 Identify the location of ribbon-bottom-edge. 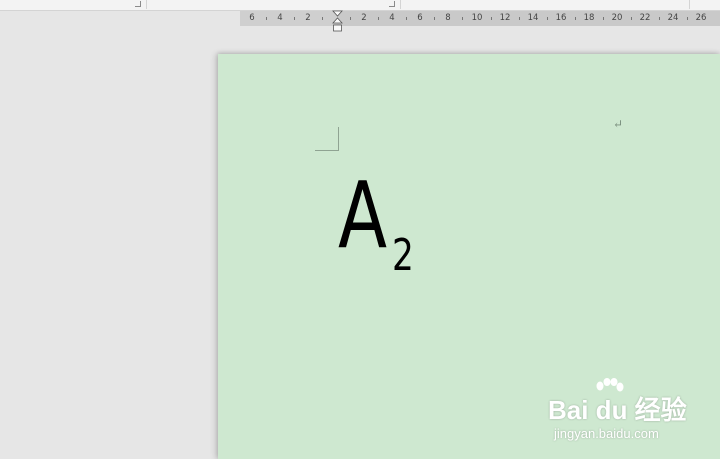
(360, 5).